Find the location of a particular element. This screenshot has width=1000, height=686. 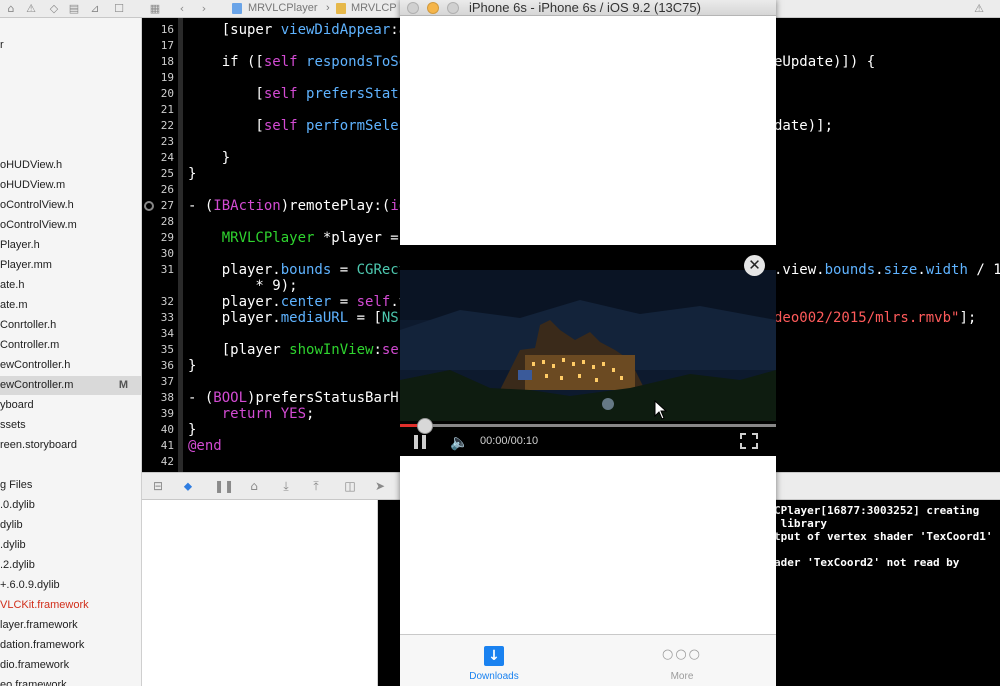

navigator-file-item: yboard is located at coordinates (70, 405).